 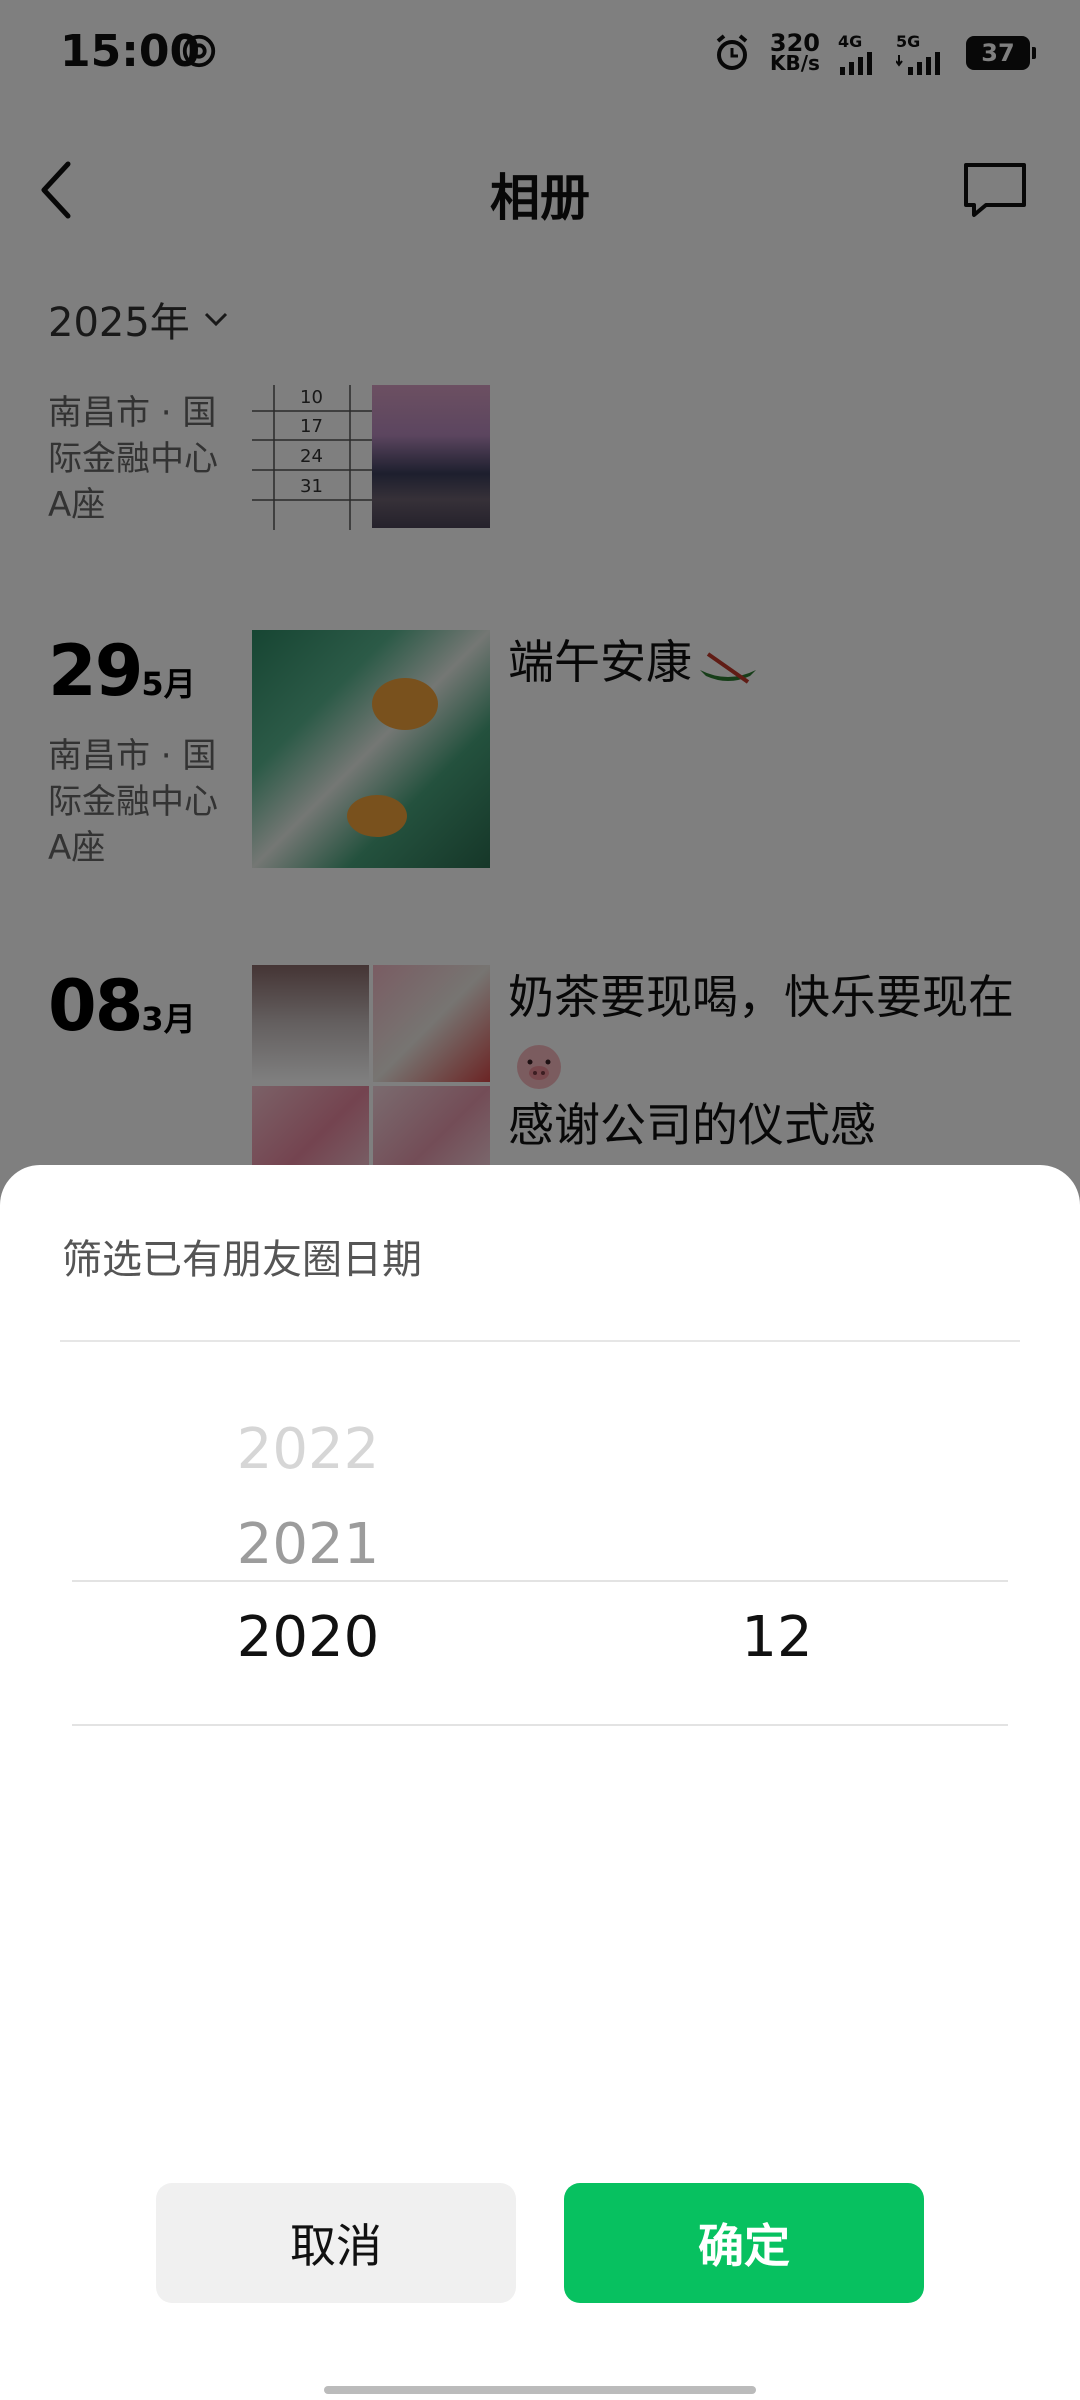 What do you see at coordinates (777, 1637) in the screenshot?
I see `month-option-selected: 12` at bounding box center [777, 1637].